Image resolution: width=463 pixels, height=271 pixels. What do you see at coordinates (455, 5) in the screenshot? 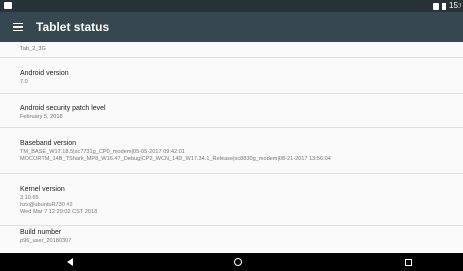
I see `status-time: 15:0` at bounding box center [455, 5].